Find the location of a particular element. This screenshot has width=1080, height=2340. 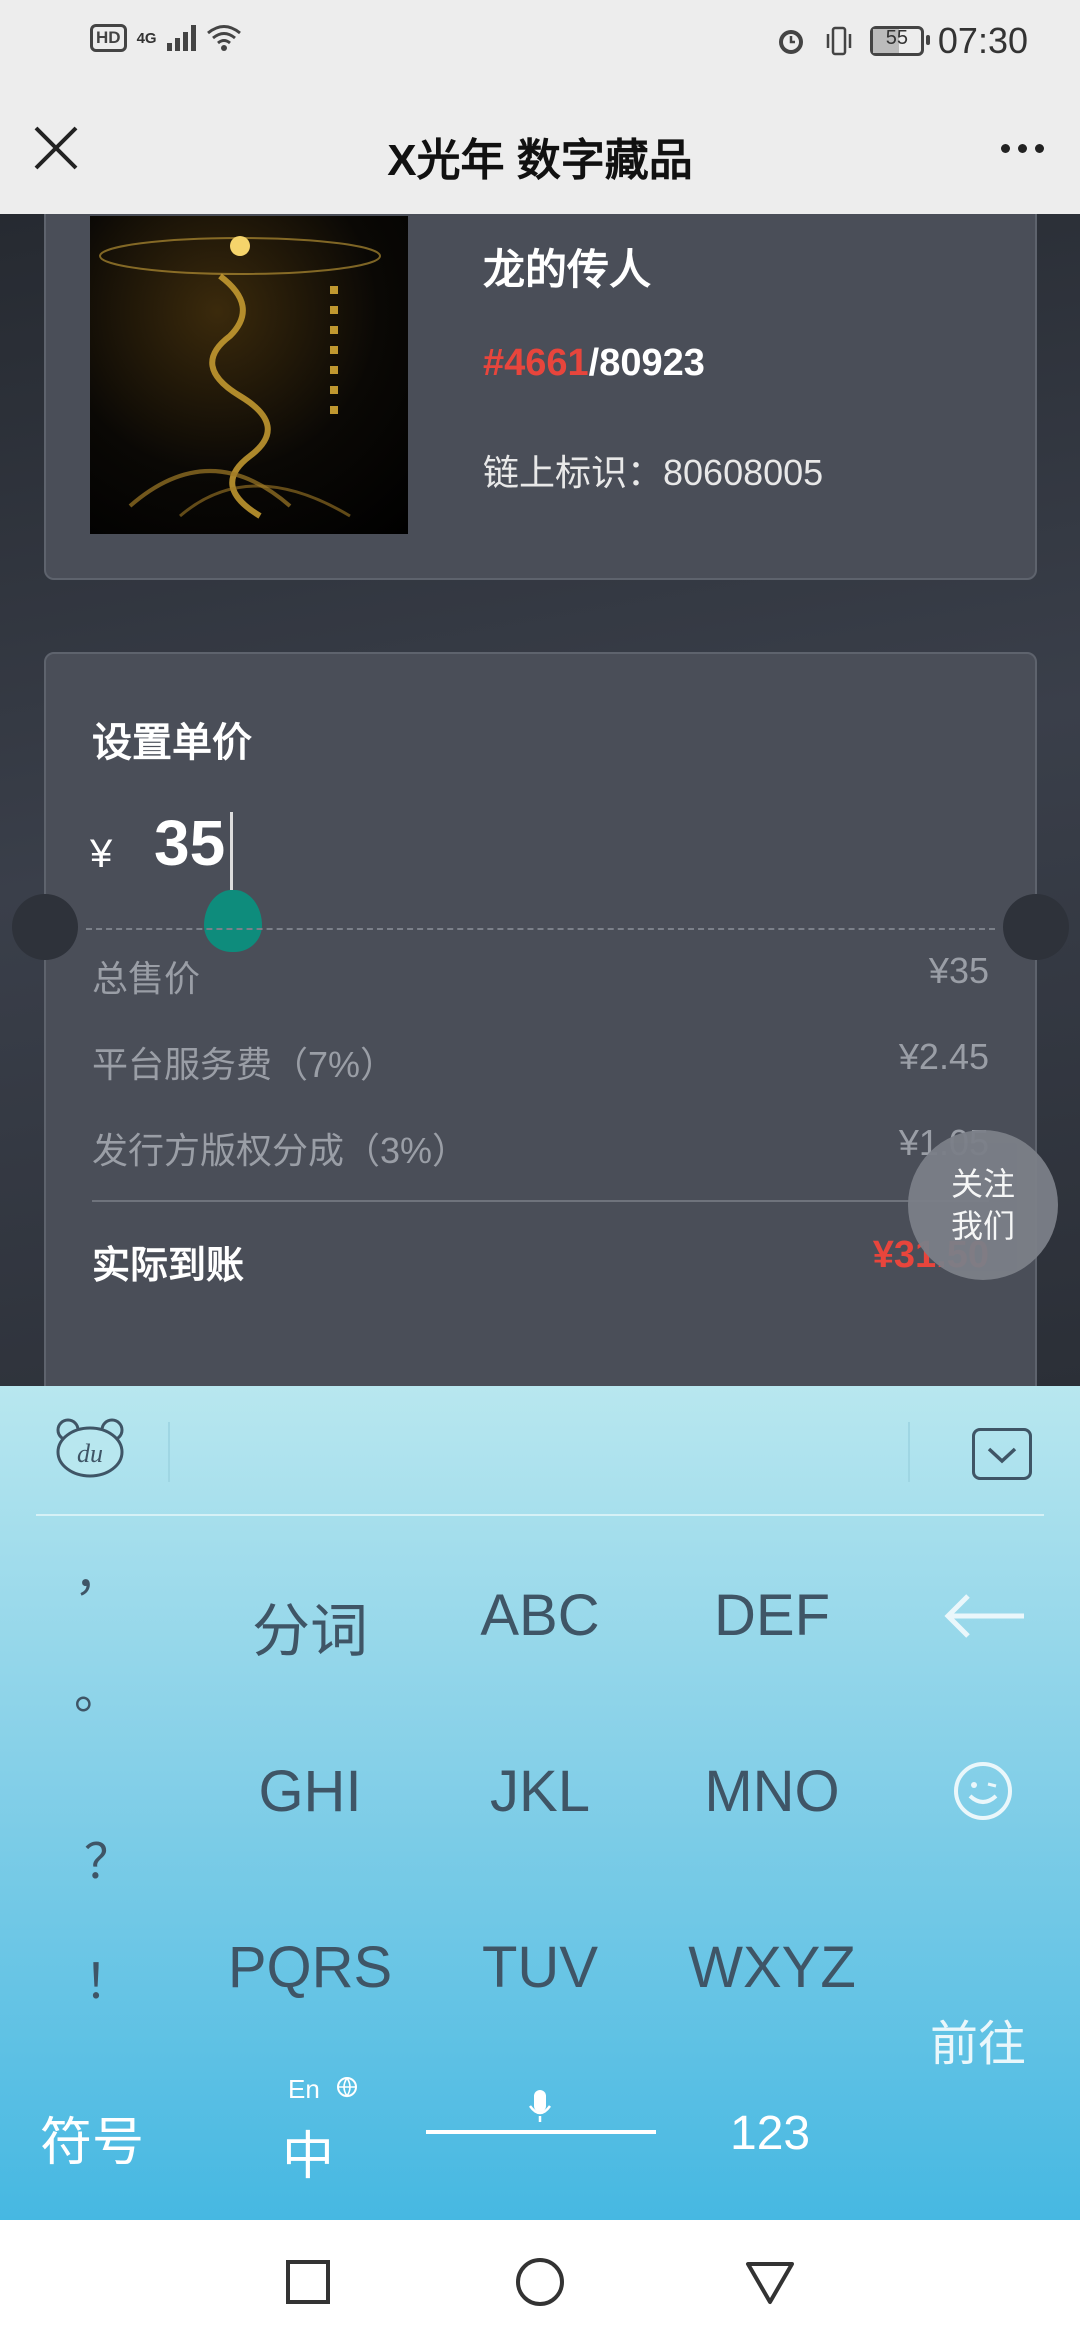

enter-go-key: 前往 is located at coordinates (978, 2039).